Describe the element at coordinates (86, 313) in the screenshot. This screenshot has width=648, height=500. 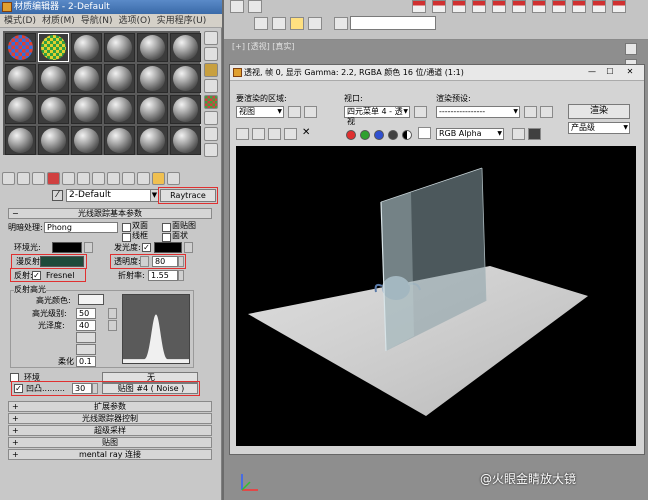
I see `spec-level-input: 50` at that location.